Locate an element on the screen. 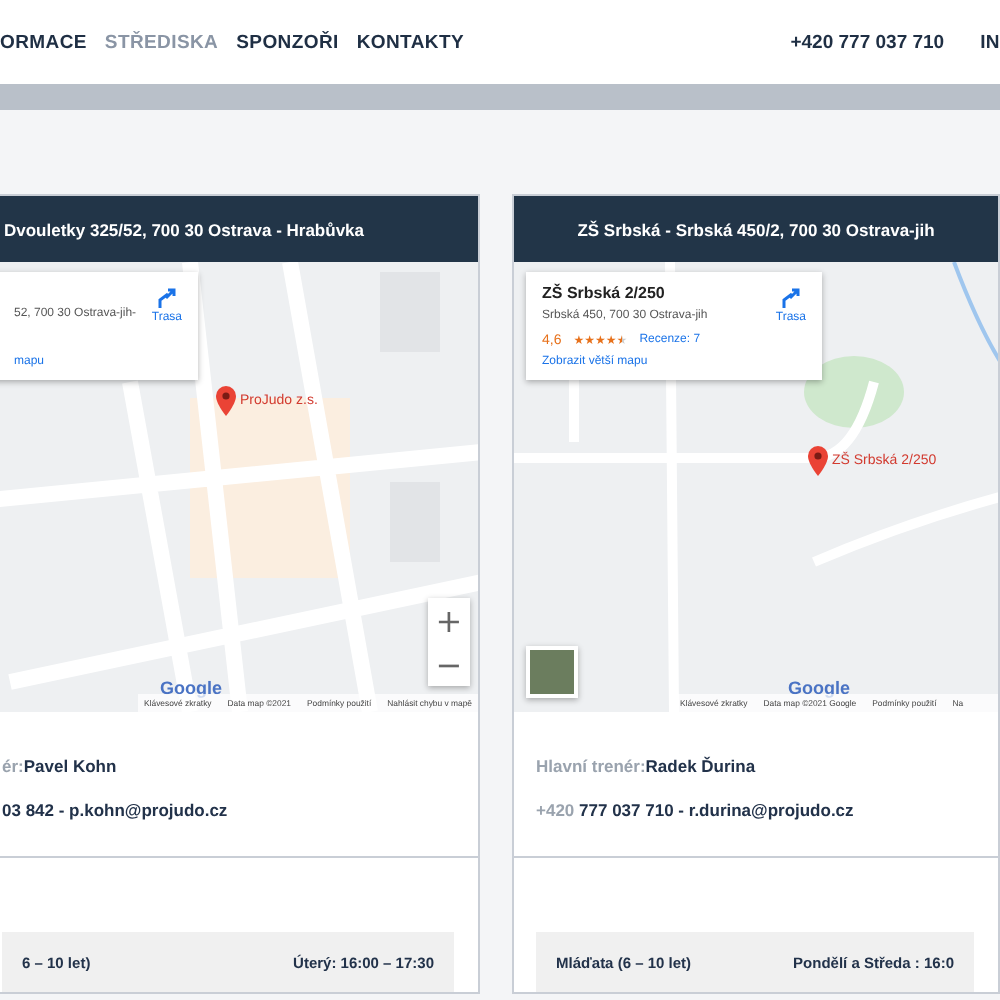 This screenshot has height=1000, width=1000. phone-prefix: +420 is located at coordinates (556, 810).